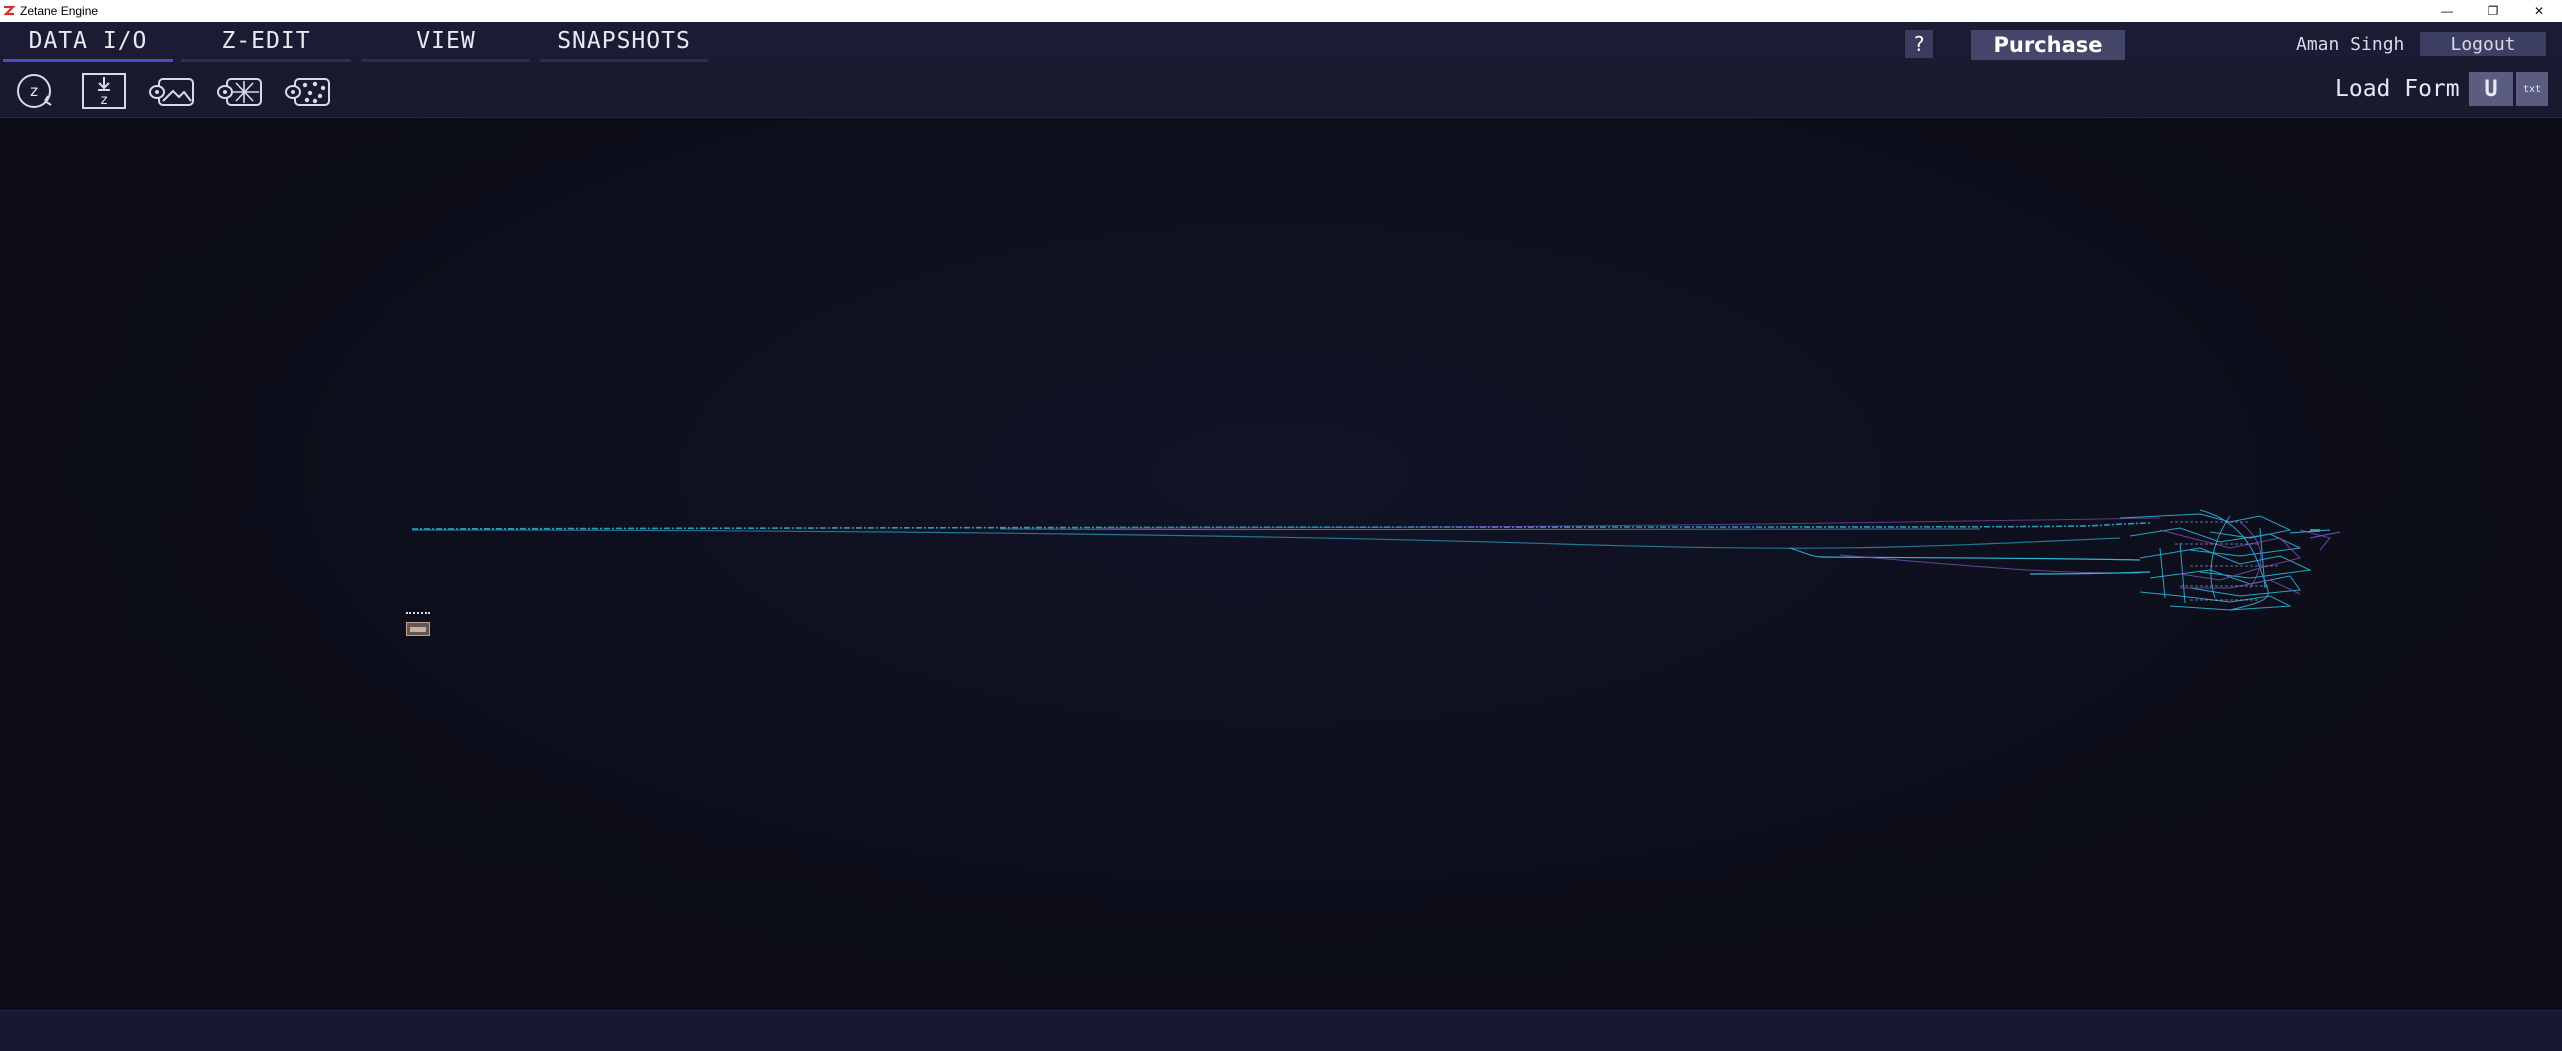  Describe the element at coordinates (2491, 89) in the screenshot. I see `upload-button: U` at that location.